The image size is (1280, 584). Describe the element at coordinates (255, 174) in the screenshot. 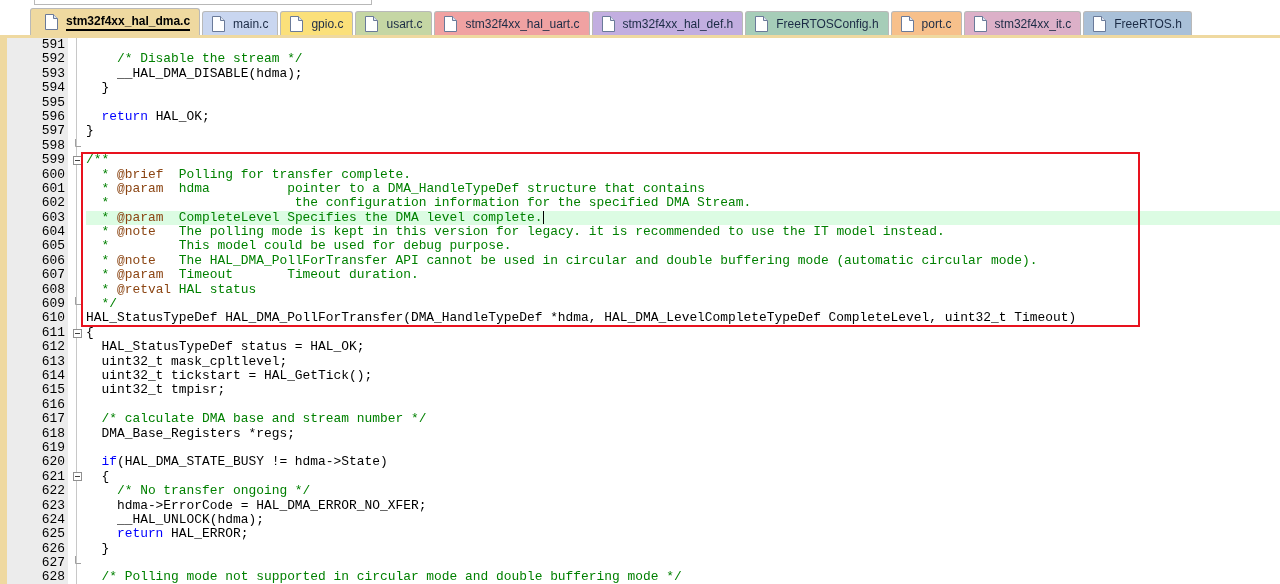

I see `code-line: * @brief Polling for transfer complete.` at that location.